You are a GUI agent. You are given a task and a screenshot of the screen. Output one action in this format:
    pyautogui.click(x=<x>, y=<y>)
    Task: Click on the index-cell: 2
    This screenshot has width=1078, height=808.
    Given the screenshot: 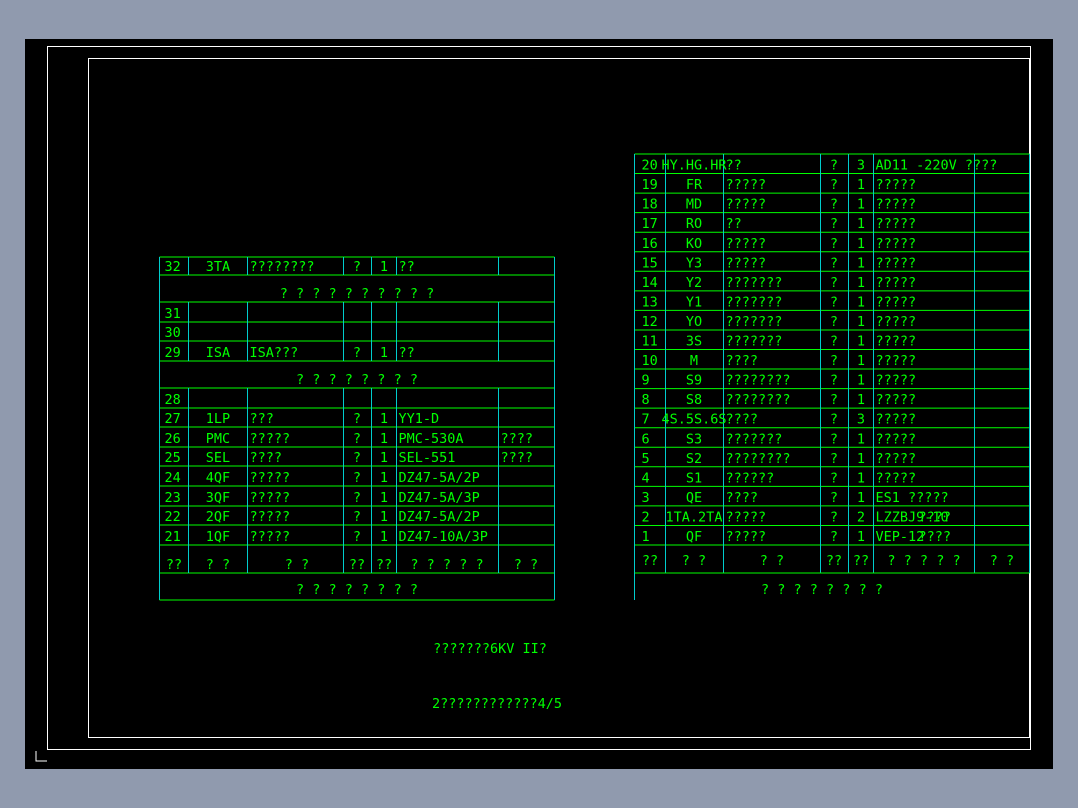 What is the action you would take?
    pyautogui.click(x=646, y=517)
    